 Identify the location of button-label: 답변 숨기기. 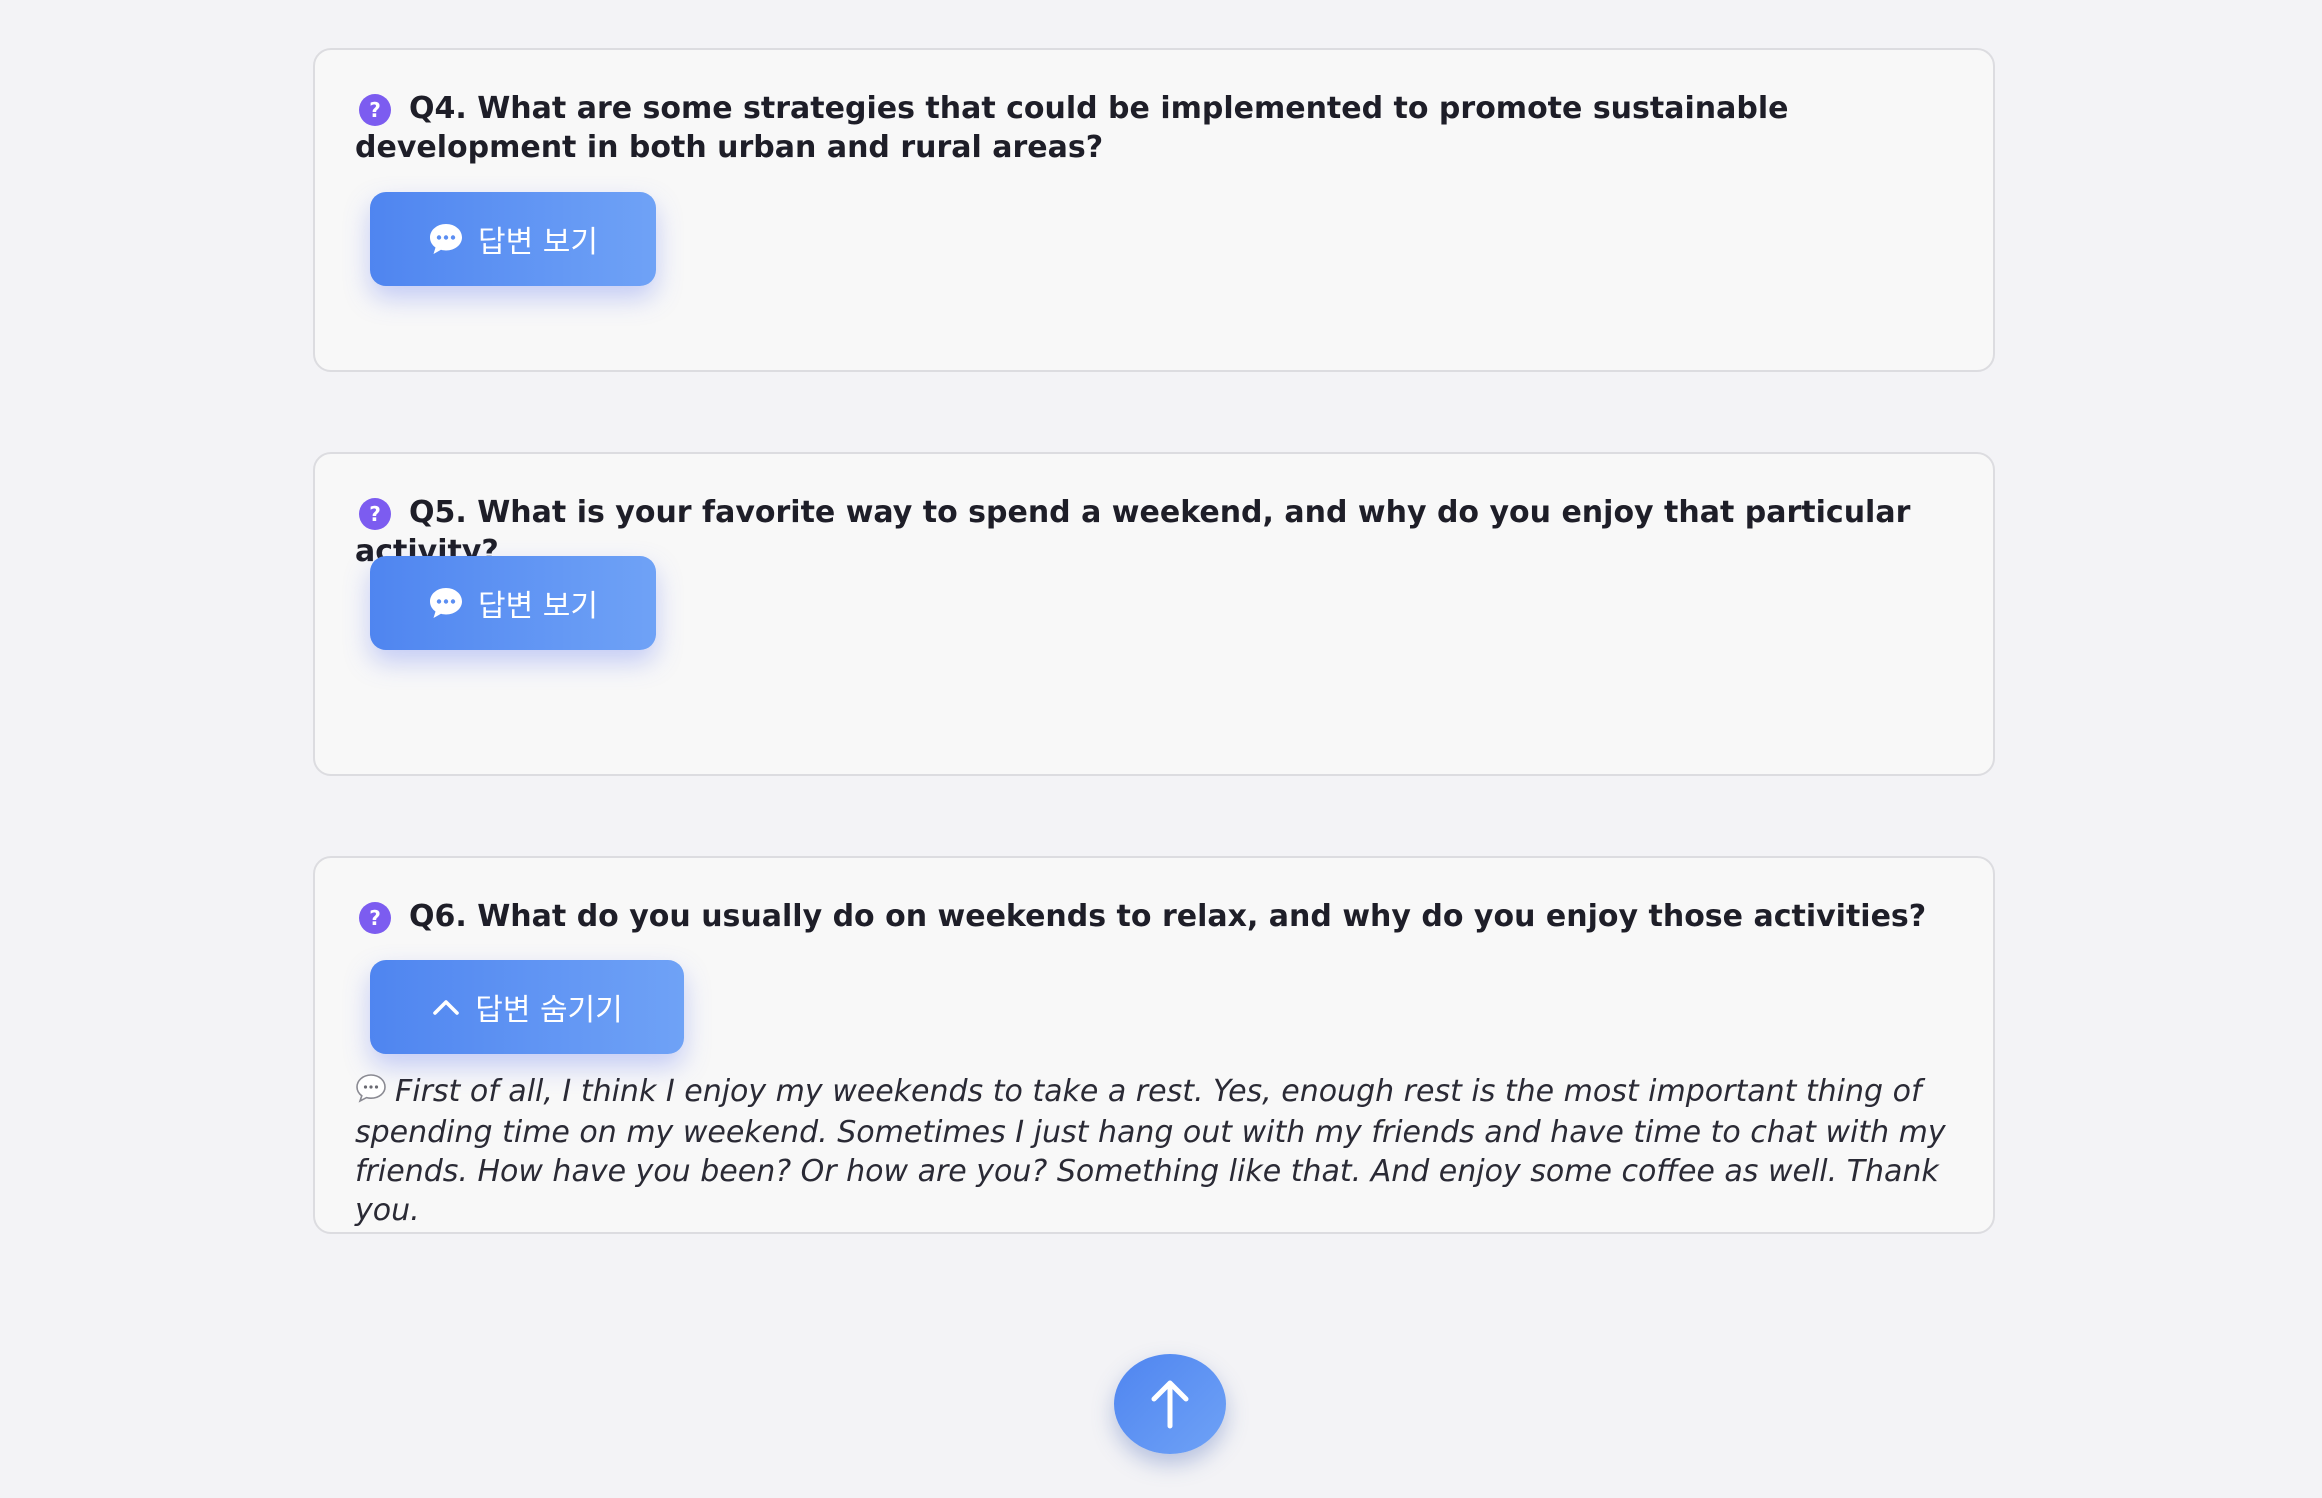
(549, 1010).